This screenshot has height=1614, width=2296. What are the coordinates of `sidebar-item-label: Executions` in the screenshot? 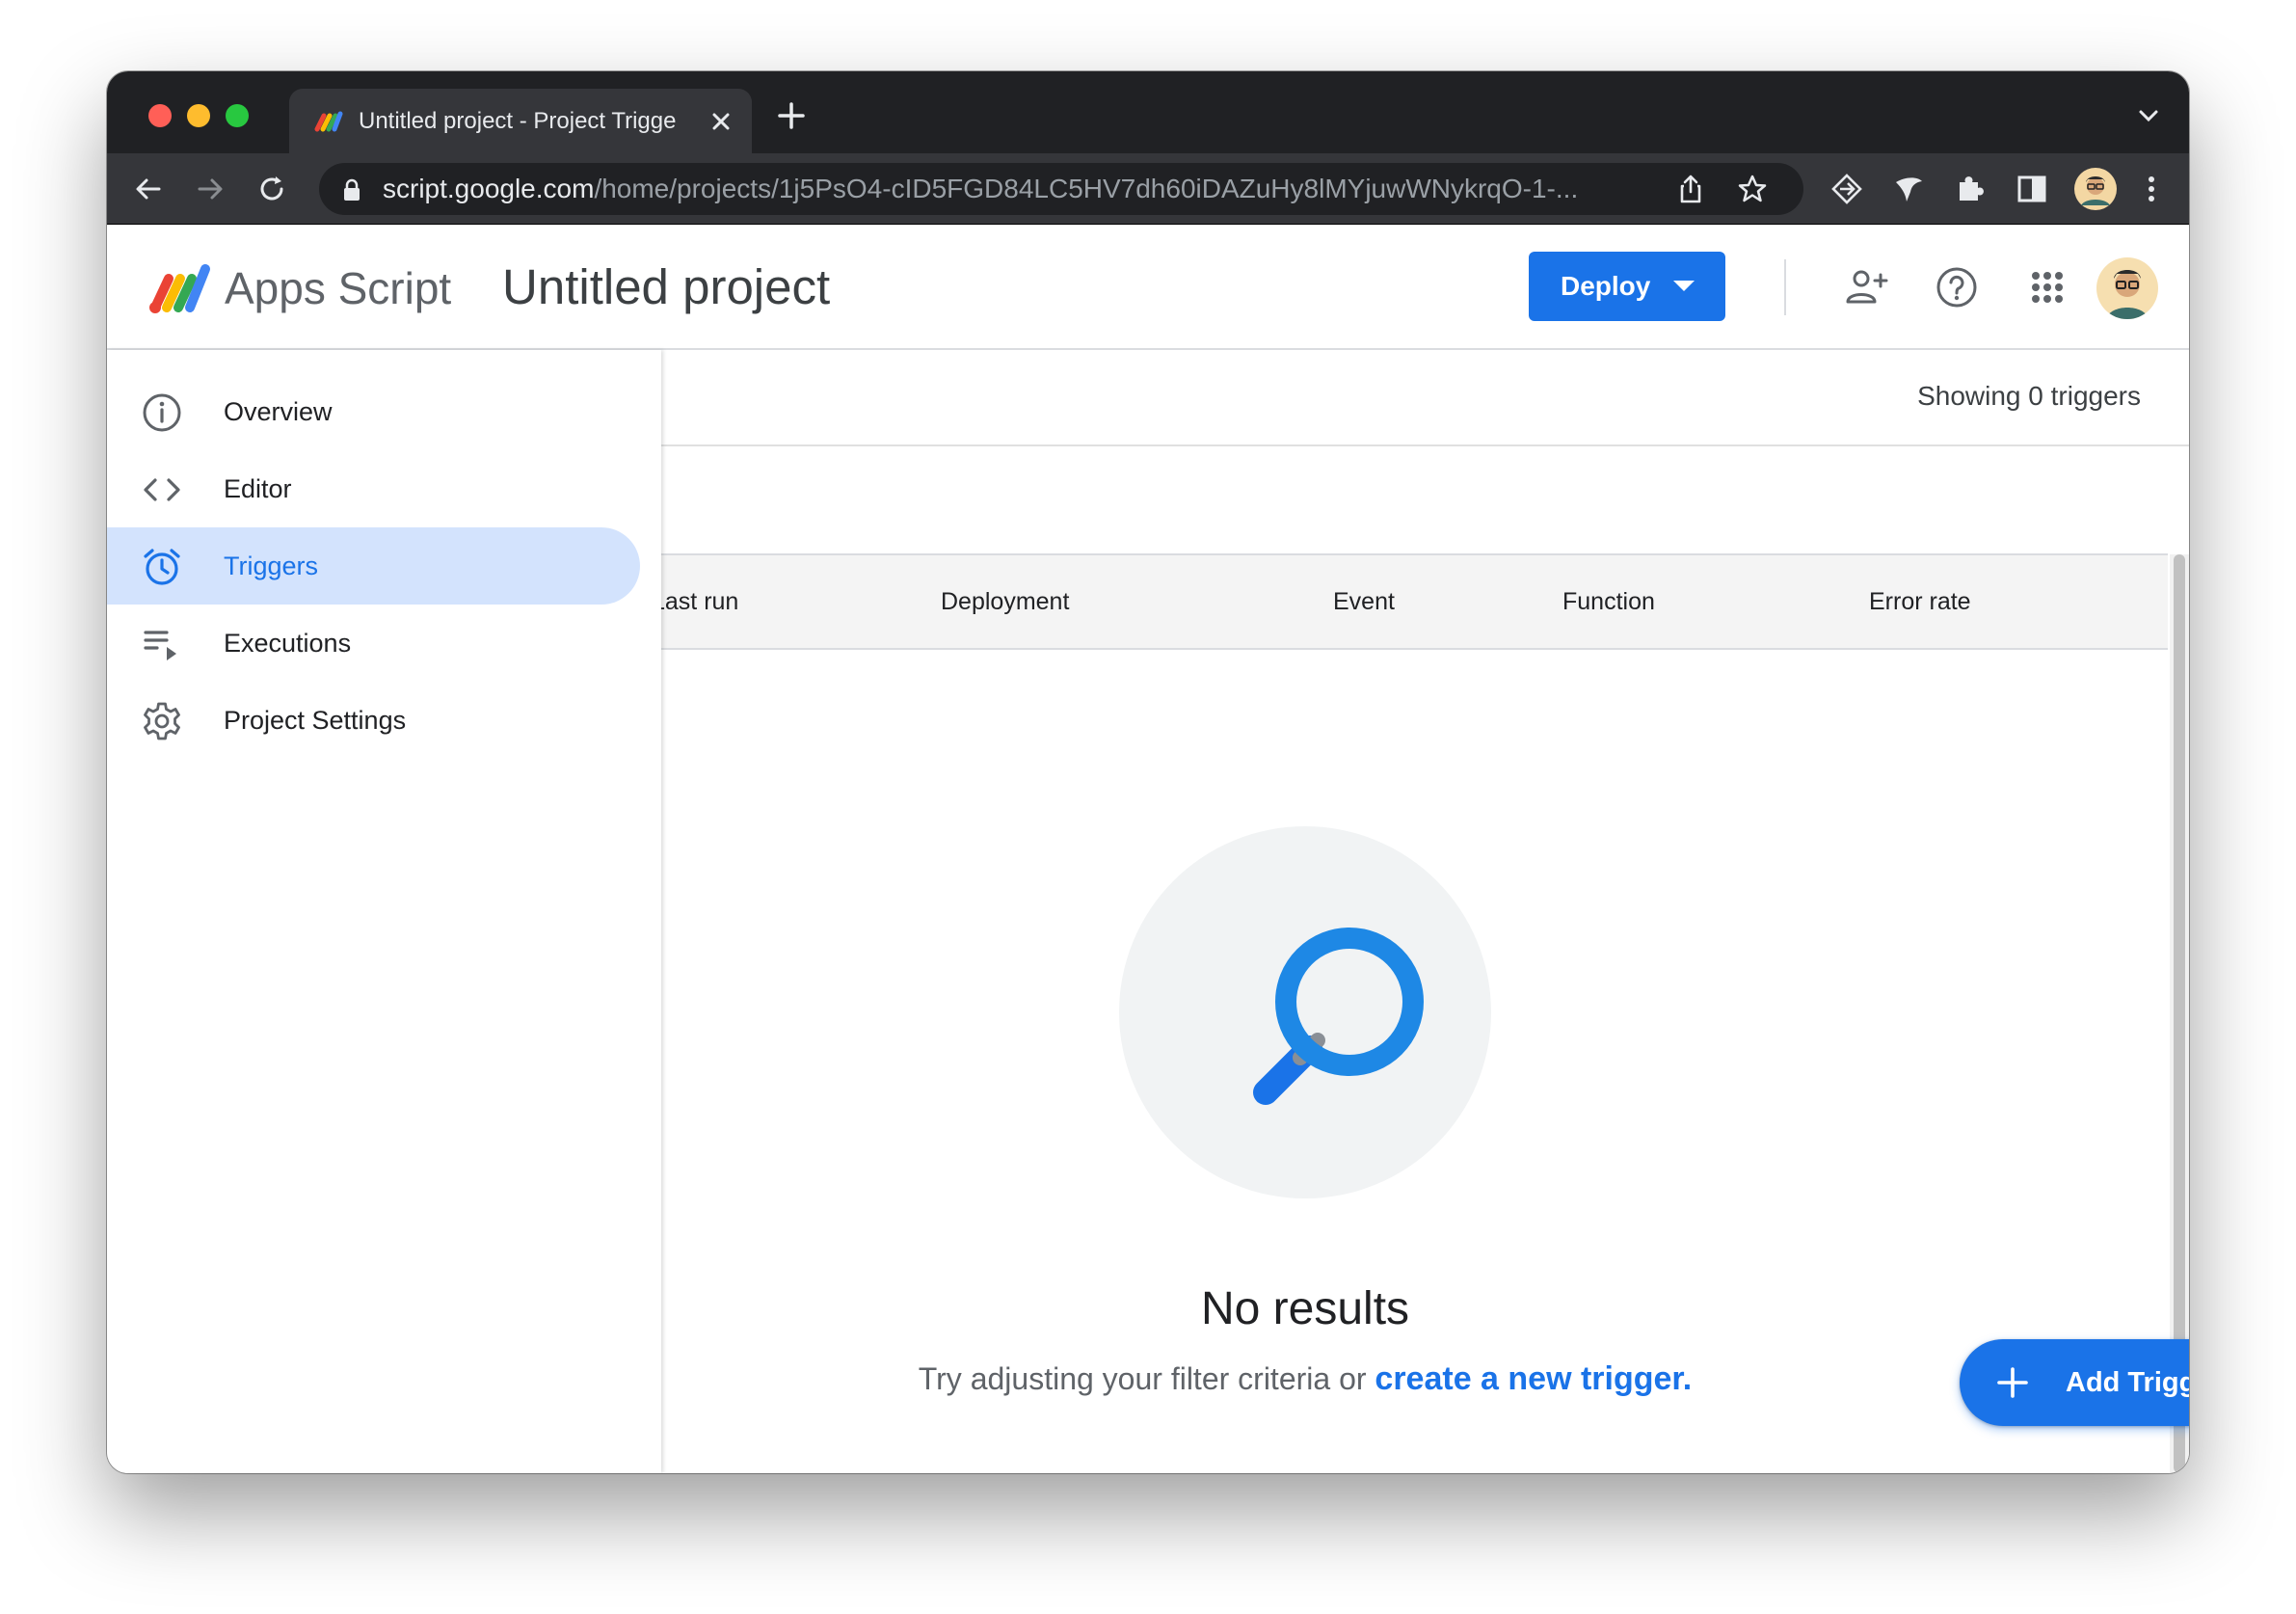 It's located at (288, 643).